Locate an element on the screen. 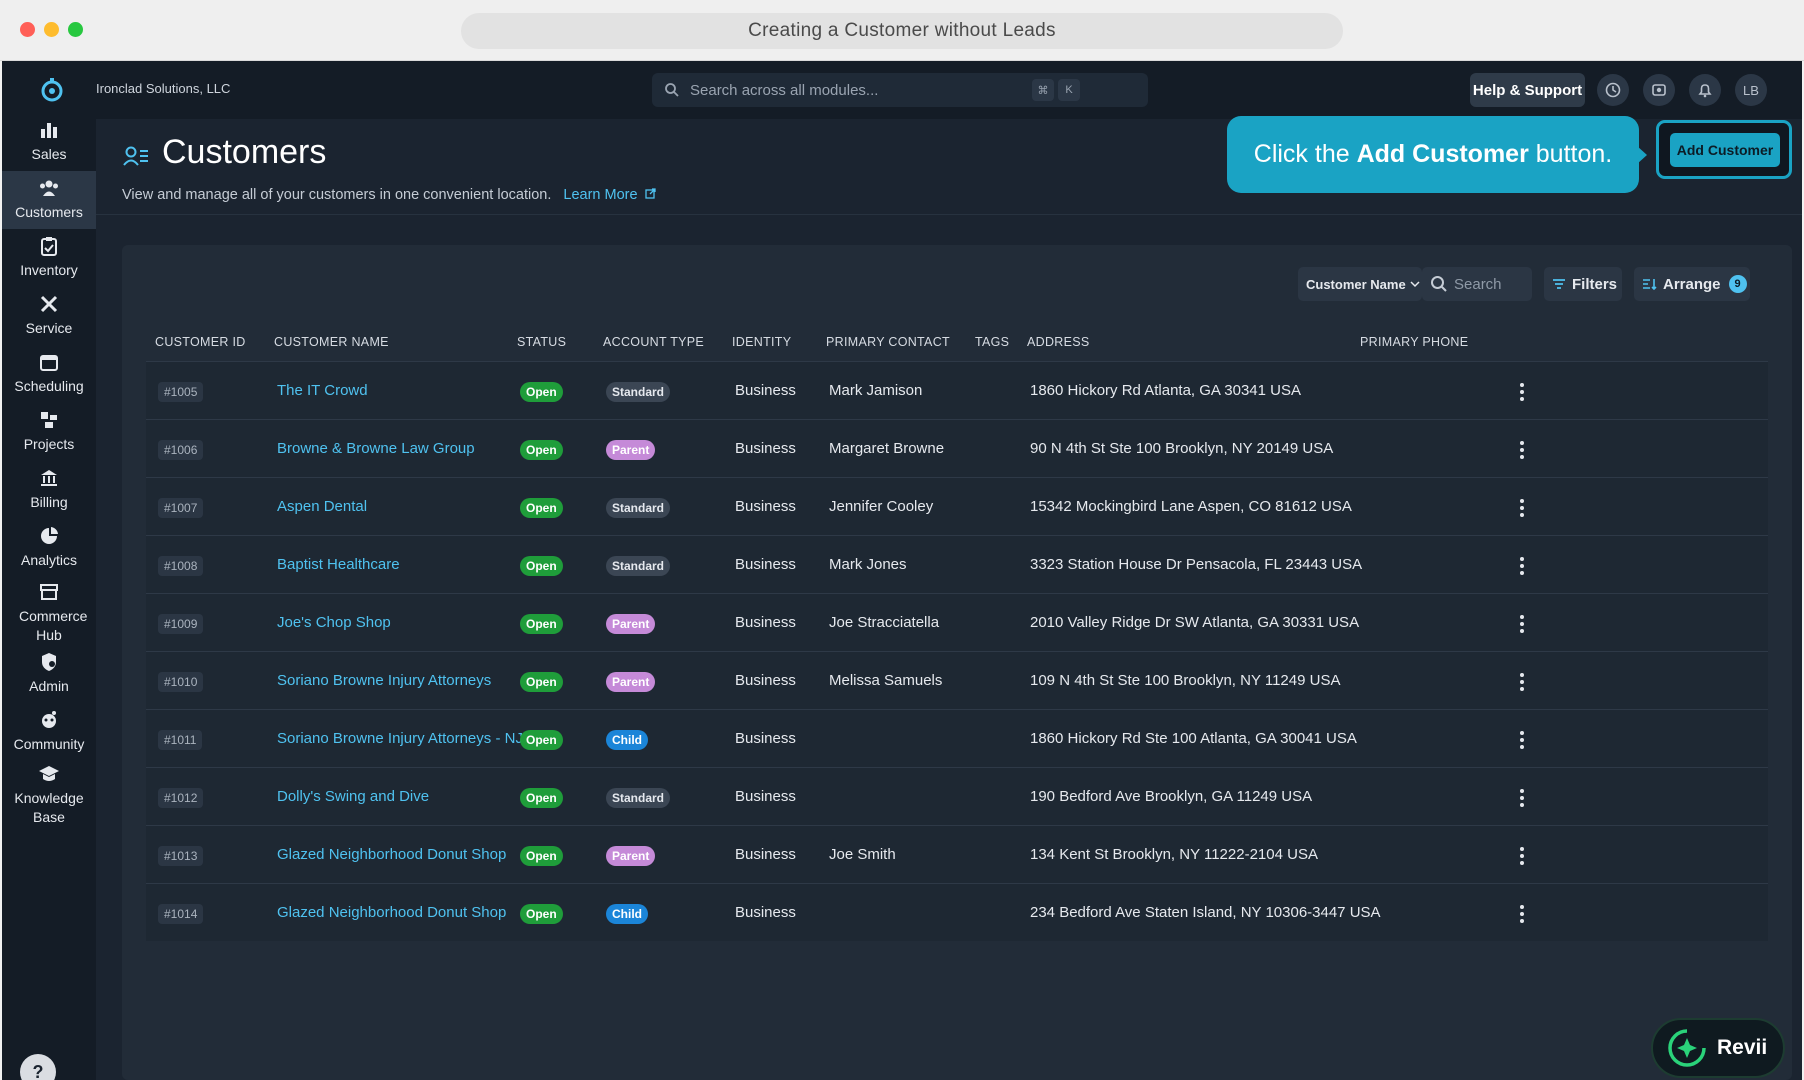  filters-button: Filters is located at coordinates (1583, 284).